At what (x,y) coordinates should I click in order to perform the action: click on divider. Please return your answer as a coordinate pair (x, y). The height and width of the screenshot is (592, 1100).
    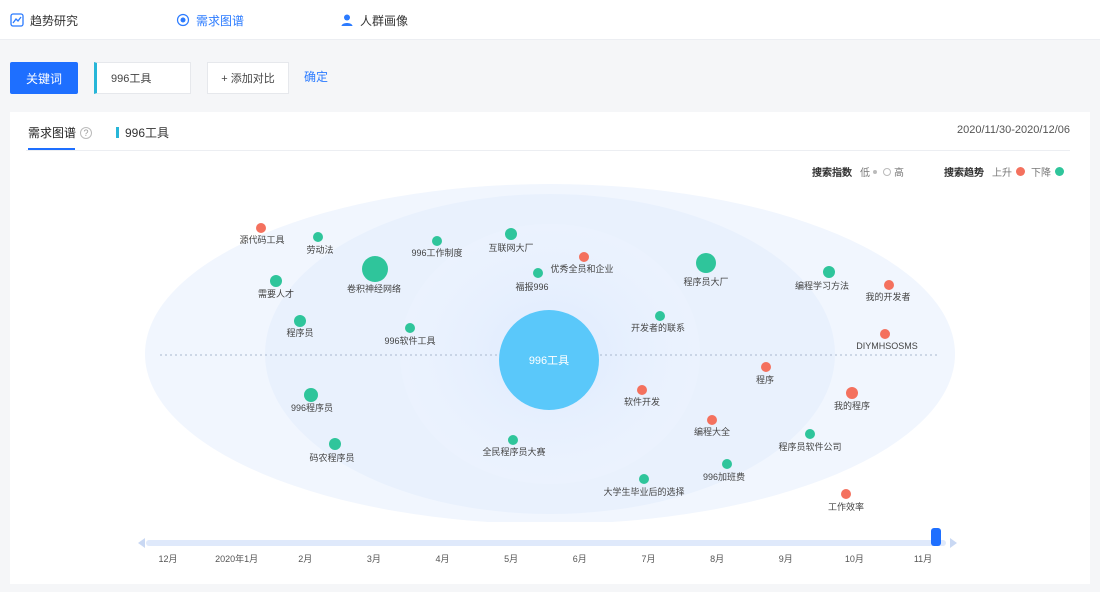
    Looking at the image, I should click on (548, 150).